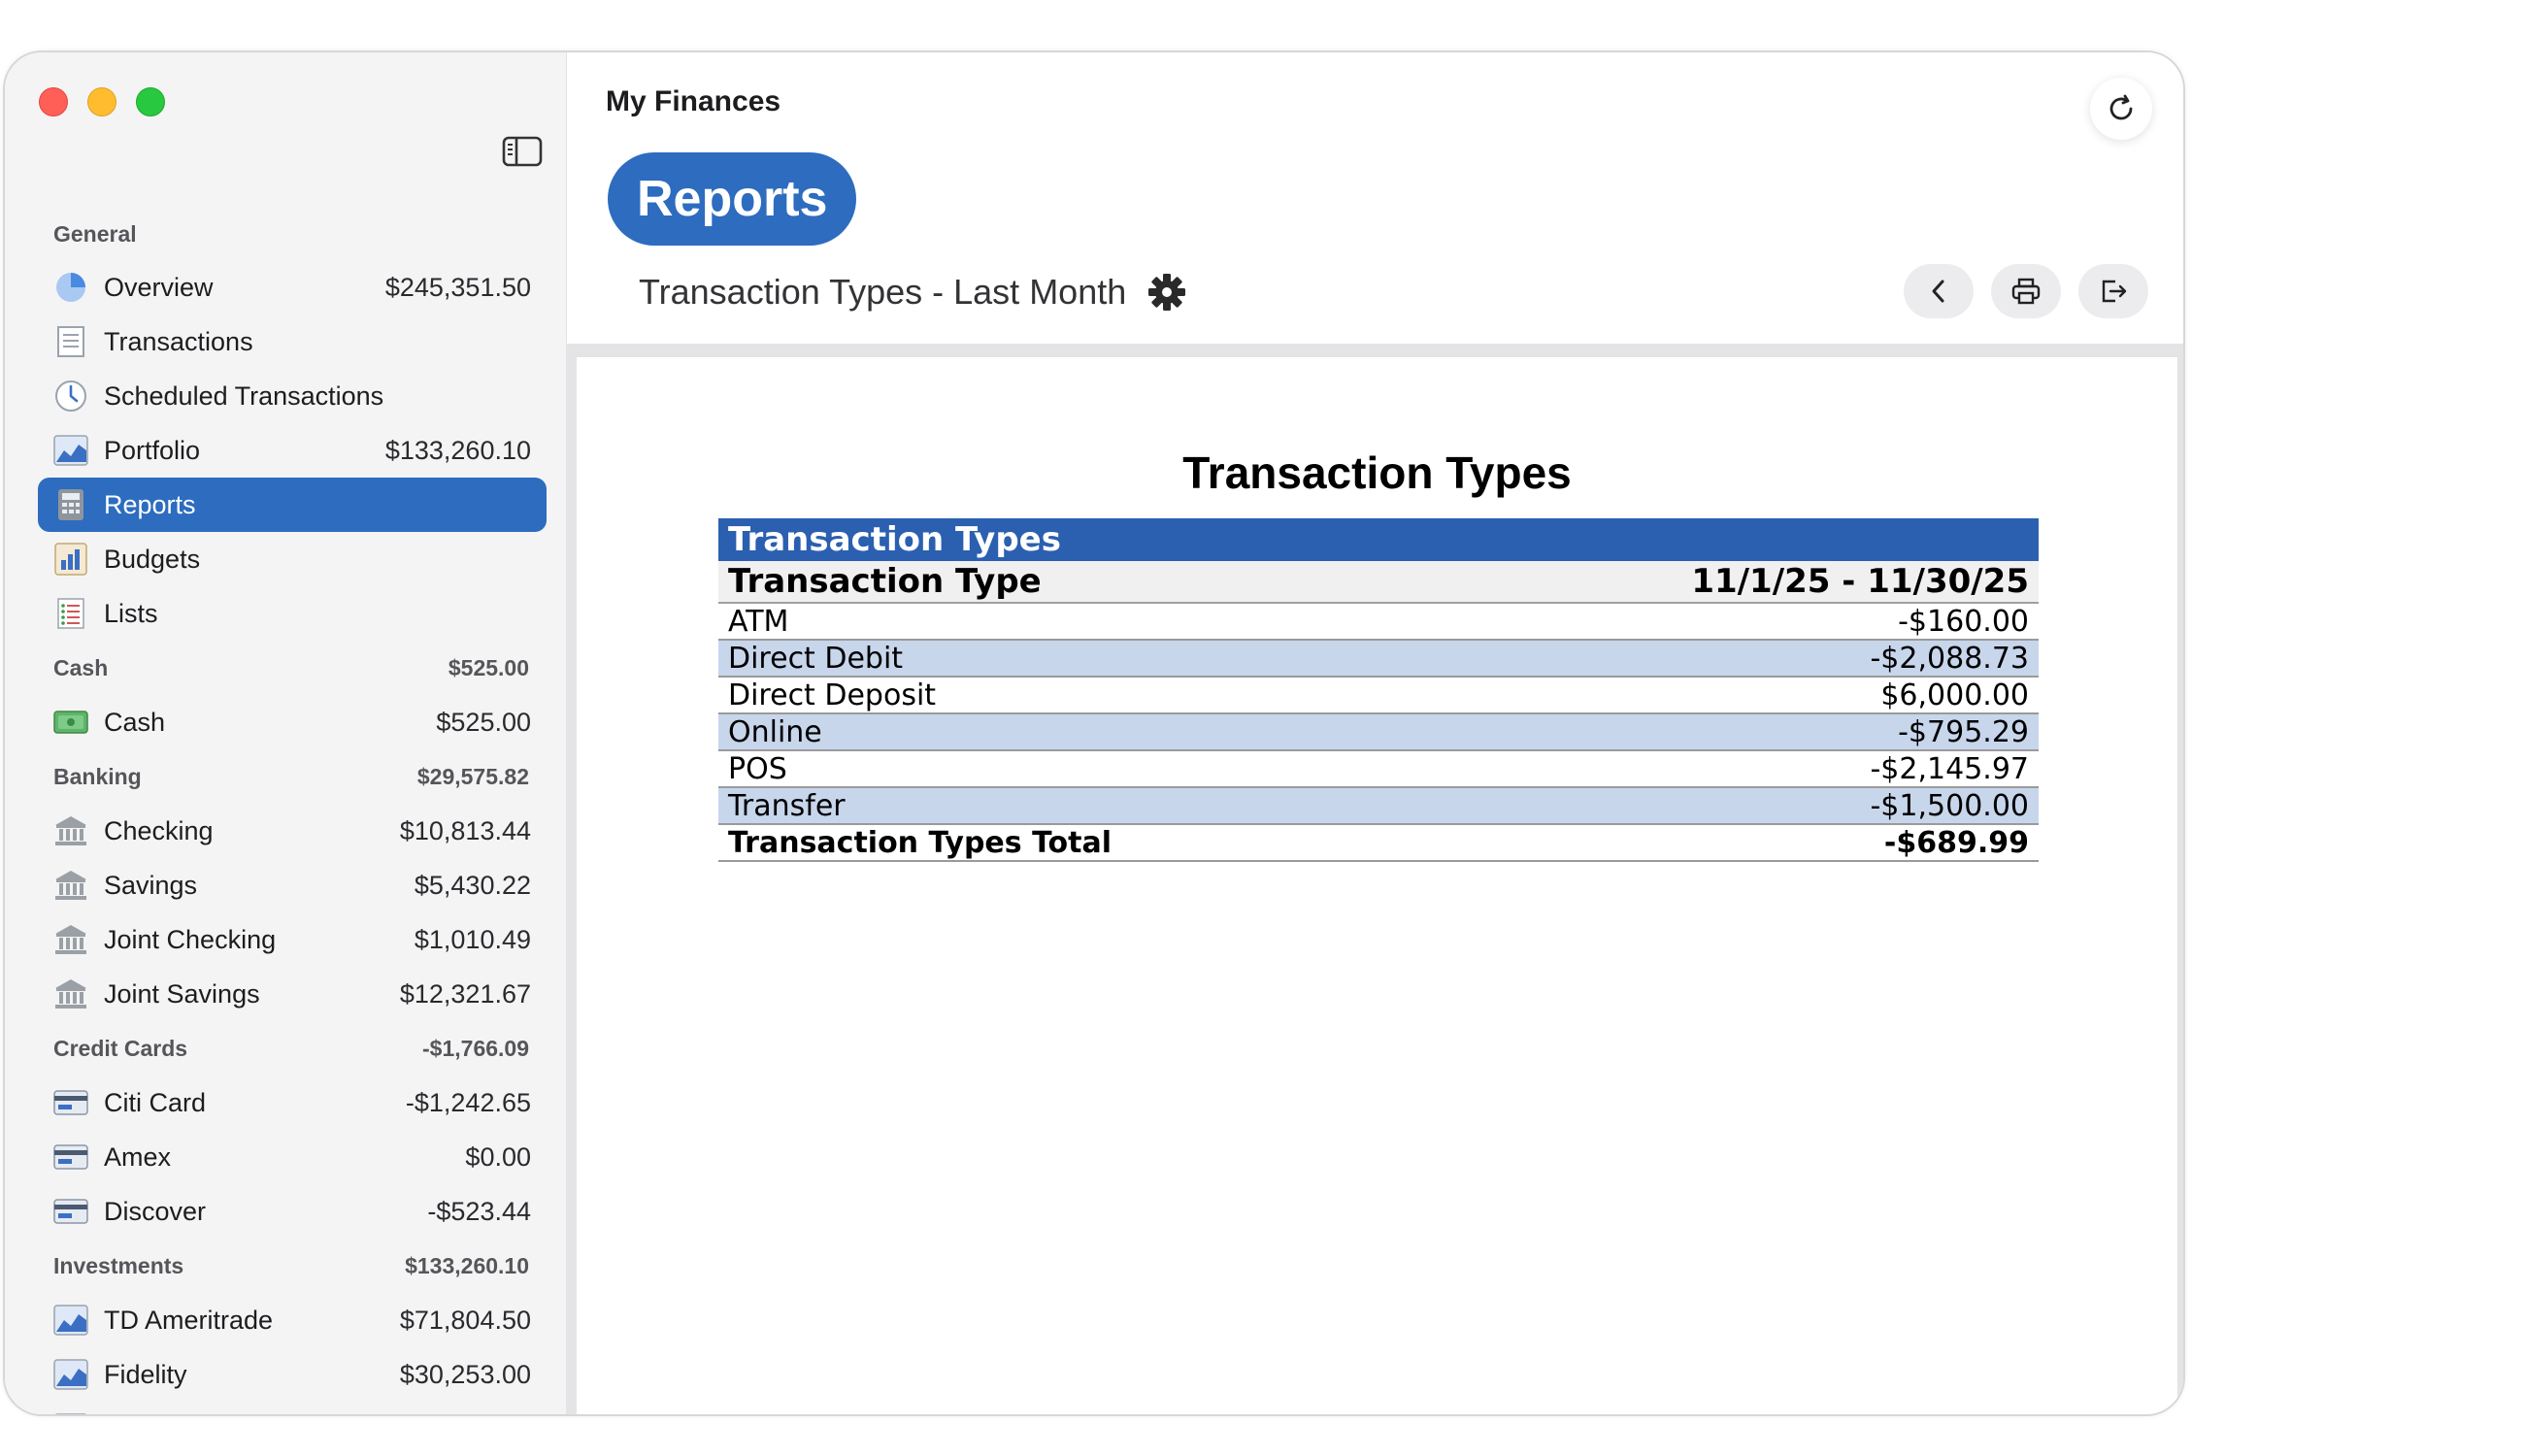 Image resolution: width=2524 pixels, height=1456 pixels. I want to click on refresh-icon, so click(2121, 107).